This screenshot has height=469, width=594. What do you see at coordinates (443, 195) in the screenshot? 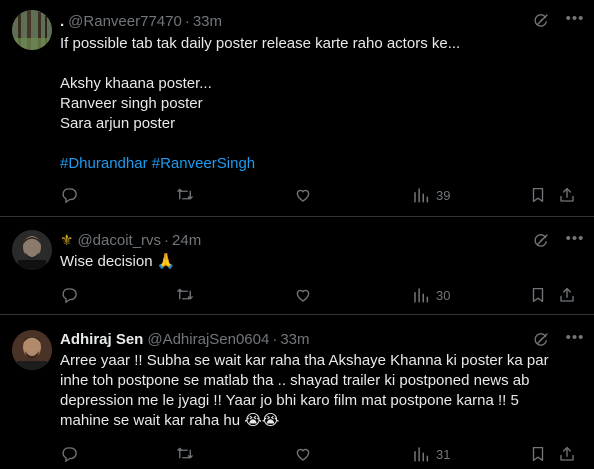
I see `views-count: 39` at bounding box center [443, 195].